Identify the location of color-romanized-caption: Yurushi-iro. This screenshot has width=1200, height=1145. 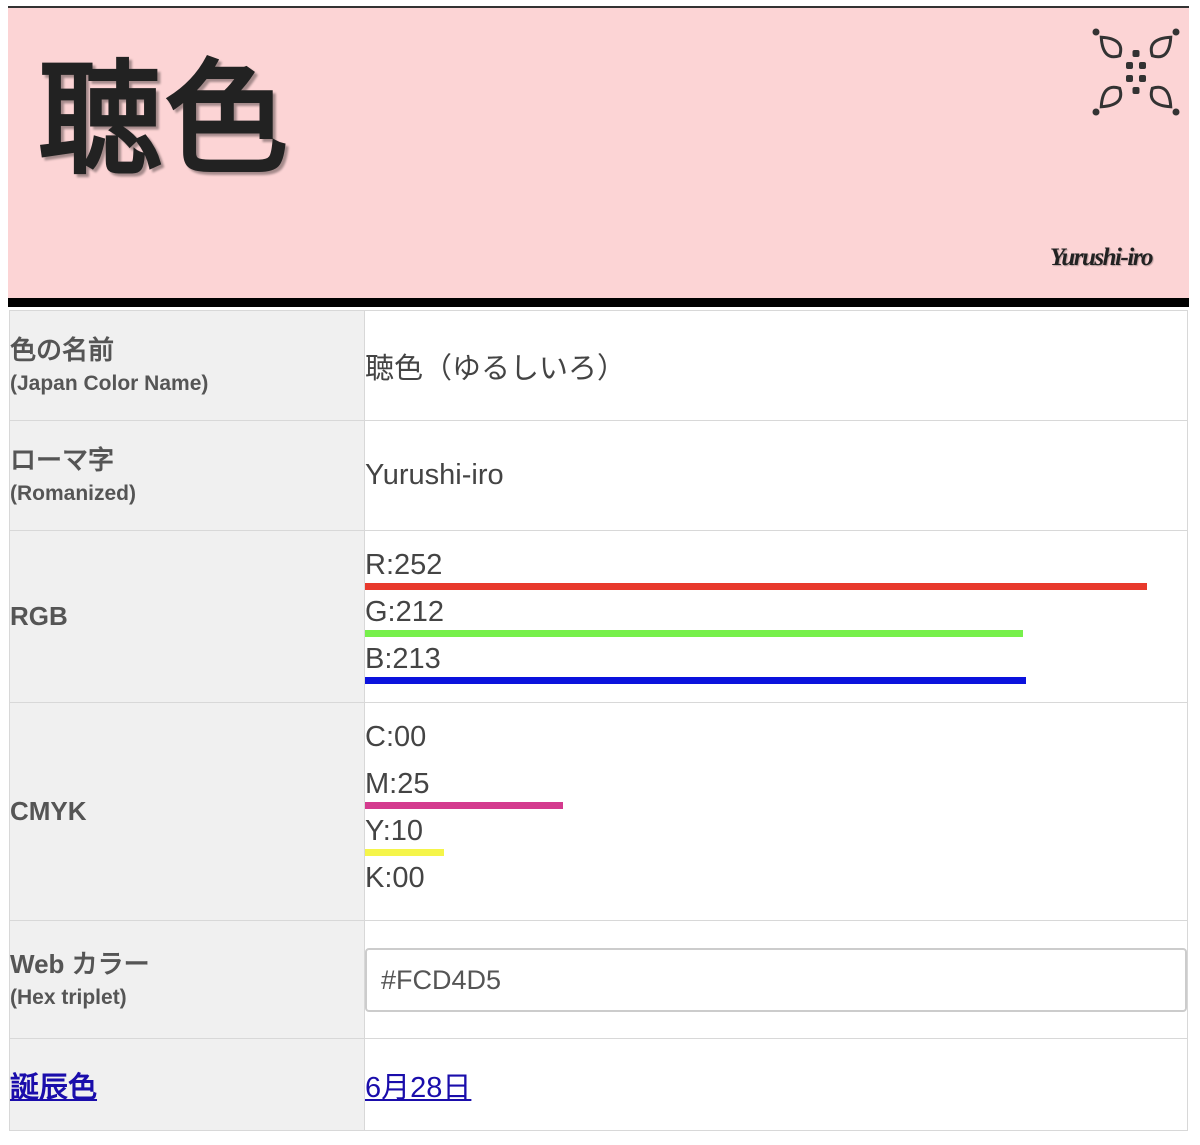
(1101, 257).